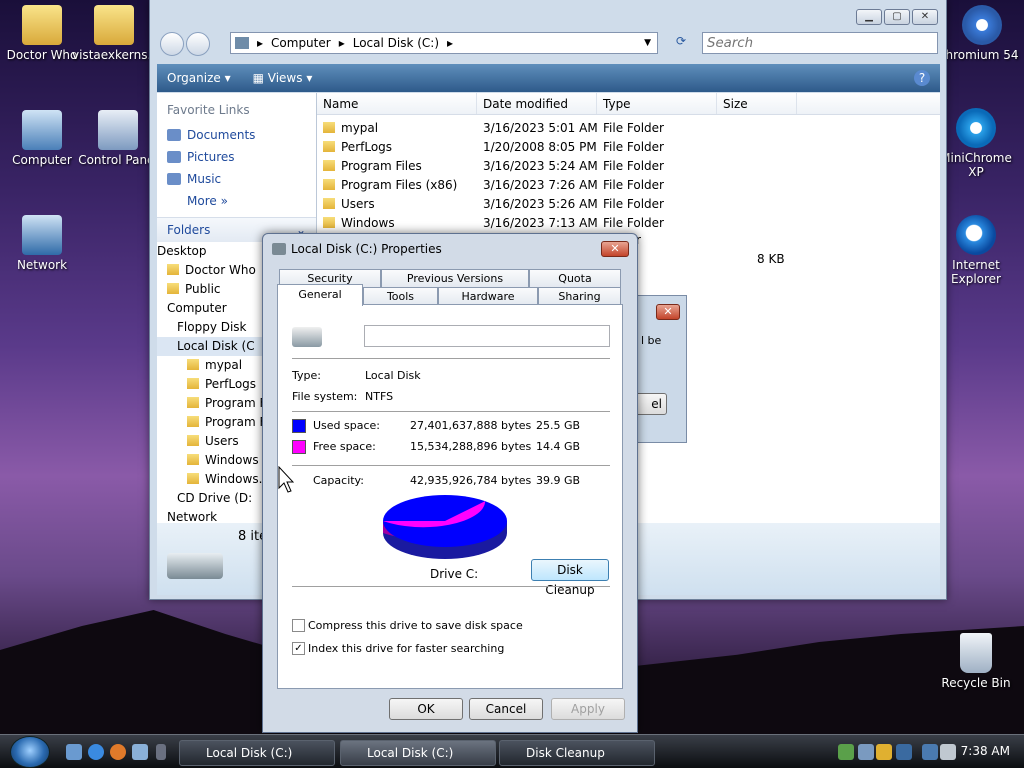 The image size is (1024, 768). What do you see at coordinates (236, 158) in the screenshot?
I see `favorite-pictures: Pictures` at bounding box center [236, 158].